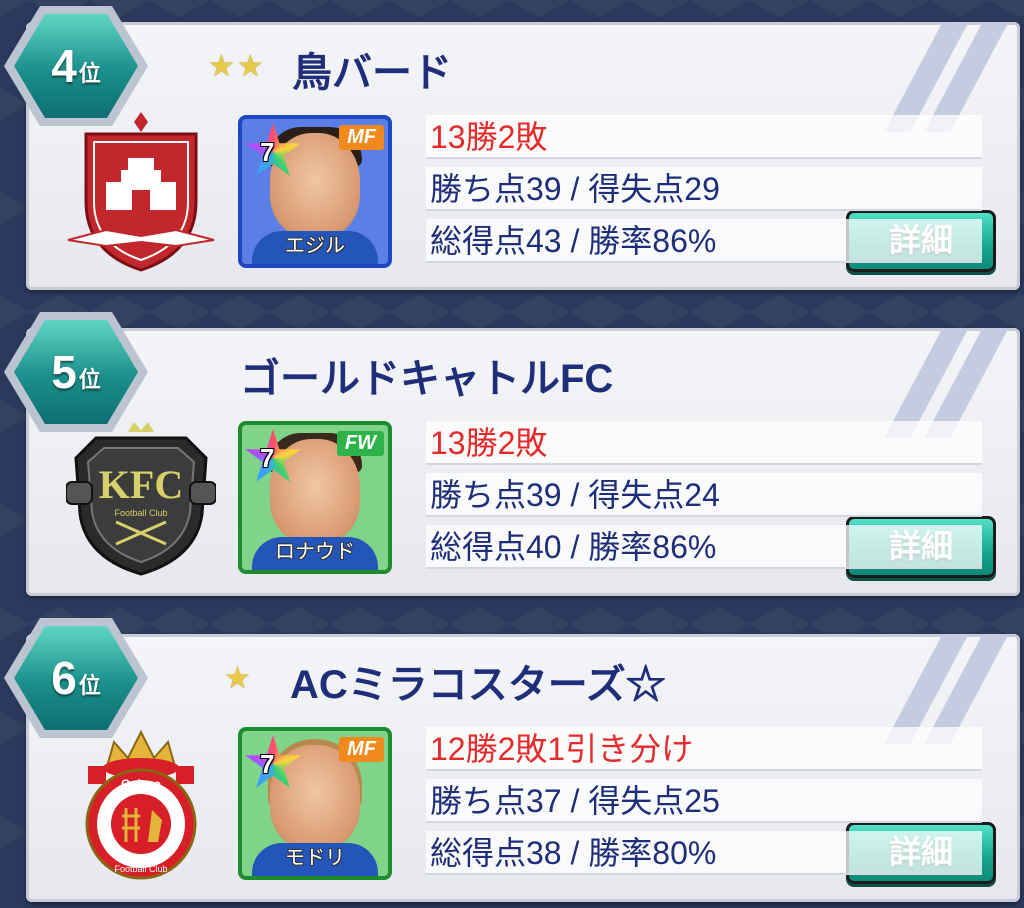 The image size is (1024, 908). I want to click on goals-line: 総得点40 / 勝率86%, so click(704, 547).